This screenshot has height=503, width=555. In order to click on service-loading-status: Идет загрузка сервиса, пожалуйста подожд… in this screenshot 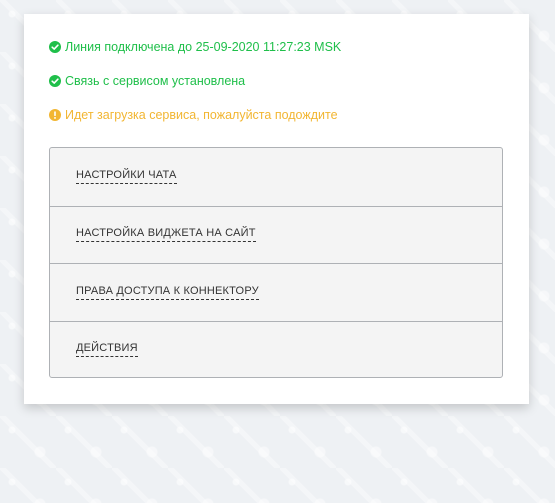, I will do `click(193, 115)`.